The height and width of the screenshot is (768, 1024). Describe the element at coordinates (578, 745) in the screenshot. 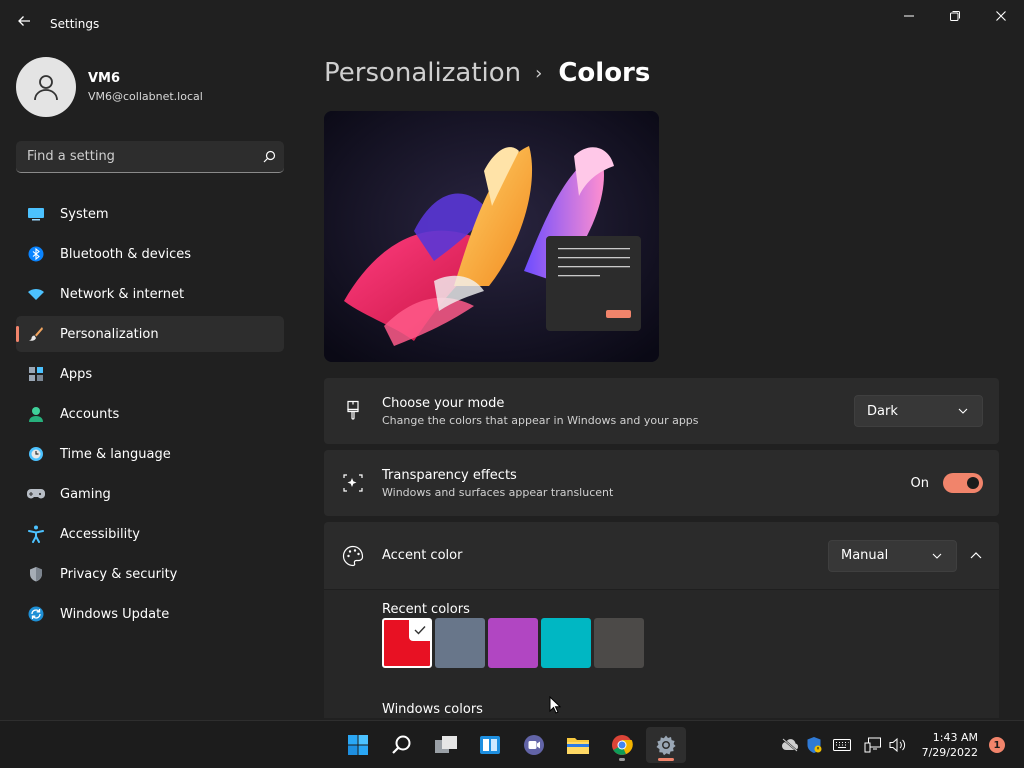

I see `file-explorer-button` at that location.